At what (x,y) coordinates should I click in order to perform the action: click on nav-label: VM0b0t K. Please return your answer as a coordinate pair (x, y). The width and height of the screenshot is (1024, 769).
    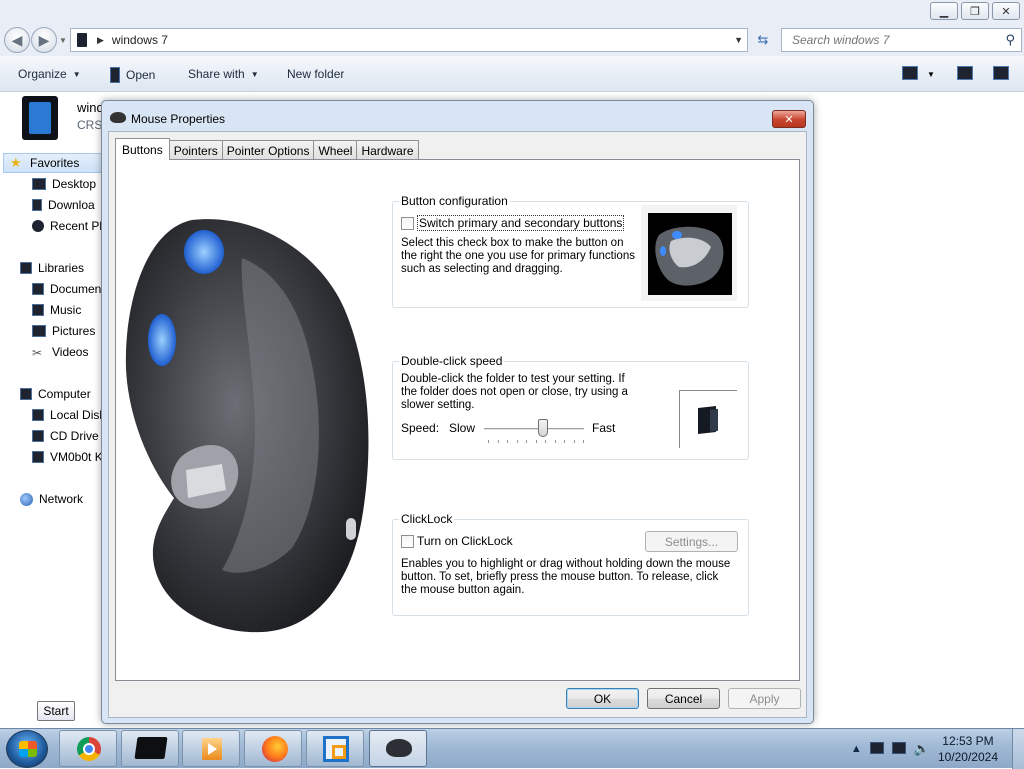
    Looking at the image, I should click on (76, 457).